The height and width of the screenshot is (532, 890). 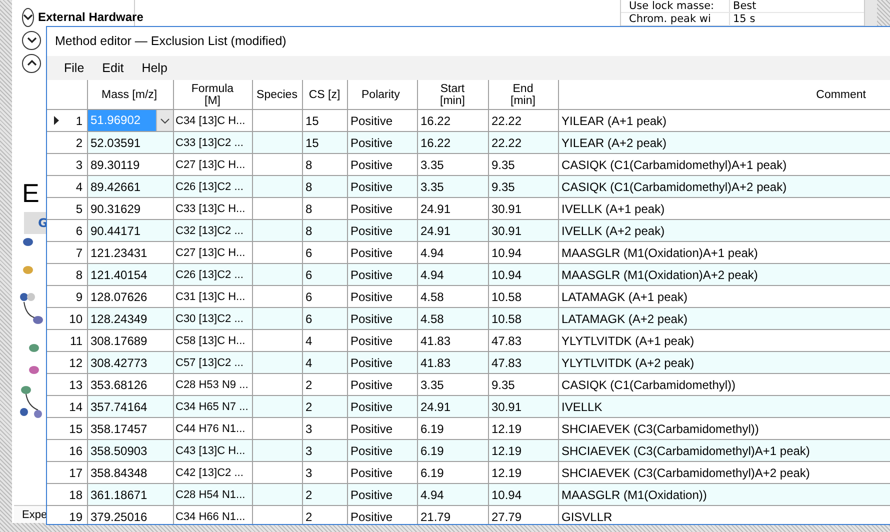 What do you see at coordinates (724, 143) in the screenshot?
I see `table-cell: YILEAR (A+2 peak)` at bounding box center [724, 143].